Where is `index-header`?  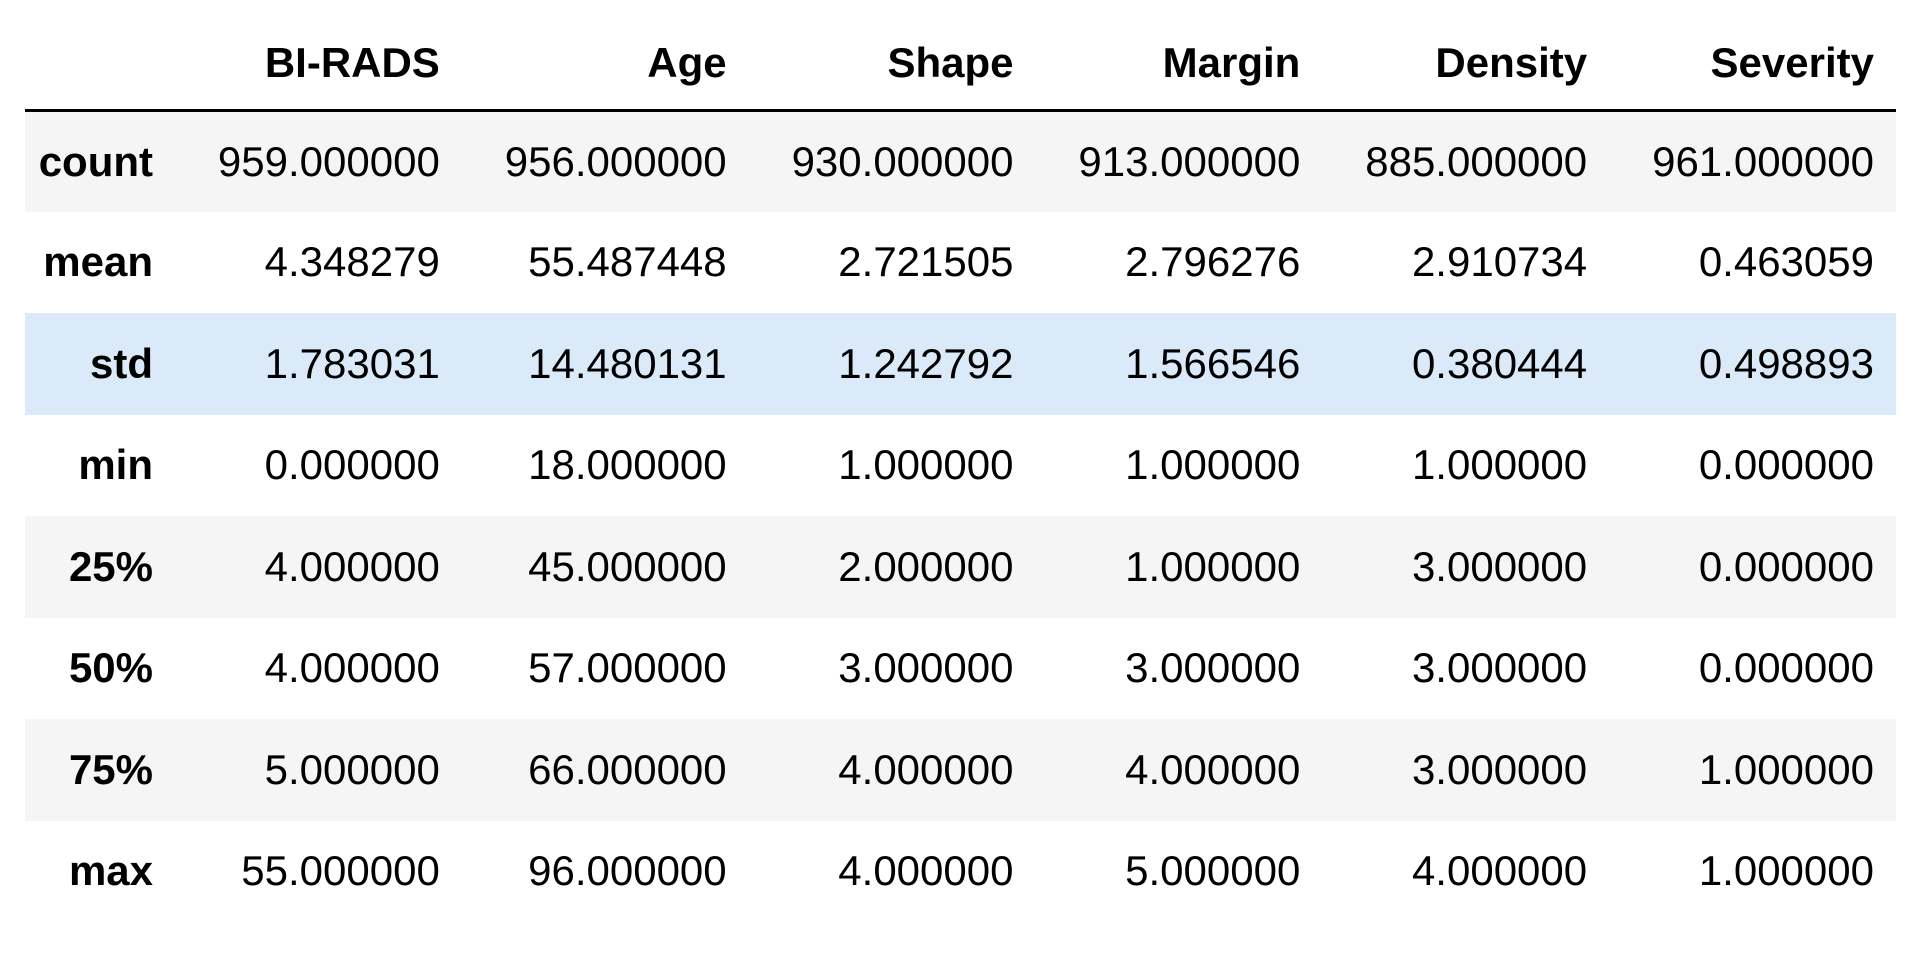
index-header is located at coordinates (100, 65).